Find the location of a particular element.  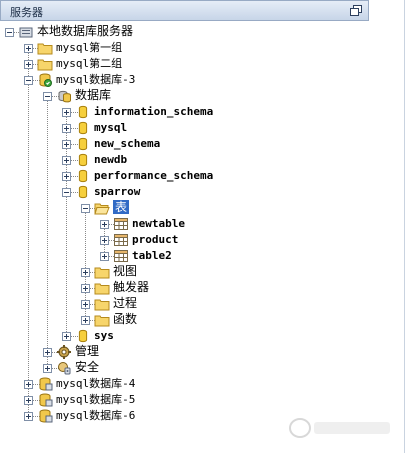

tree-node-label: performance_schema is located at coordinates (154, 175).